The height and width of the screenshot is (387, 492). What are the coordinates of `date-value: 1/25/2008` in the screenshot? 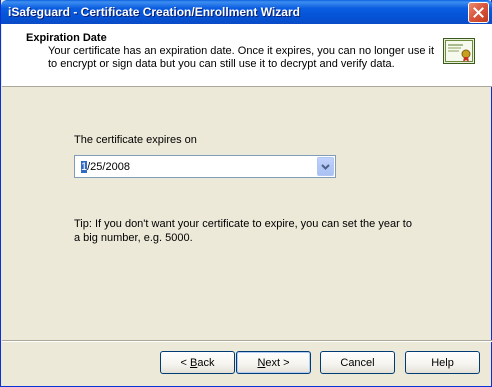 It's located at (105, 167).